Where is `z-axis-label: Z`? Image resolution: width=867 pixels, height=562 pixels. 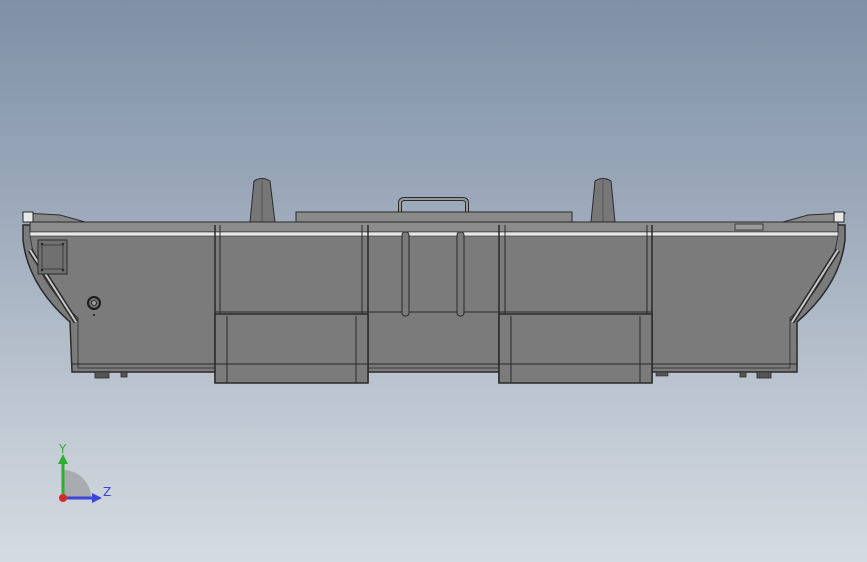 z-axis-label: Z is located at coordinates (107, 492).